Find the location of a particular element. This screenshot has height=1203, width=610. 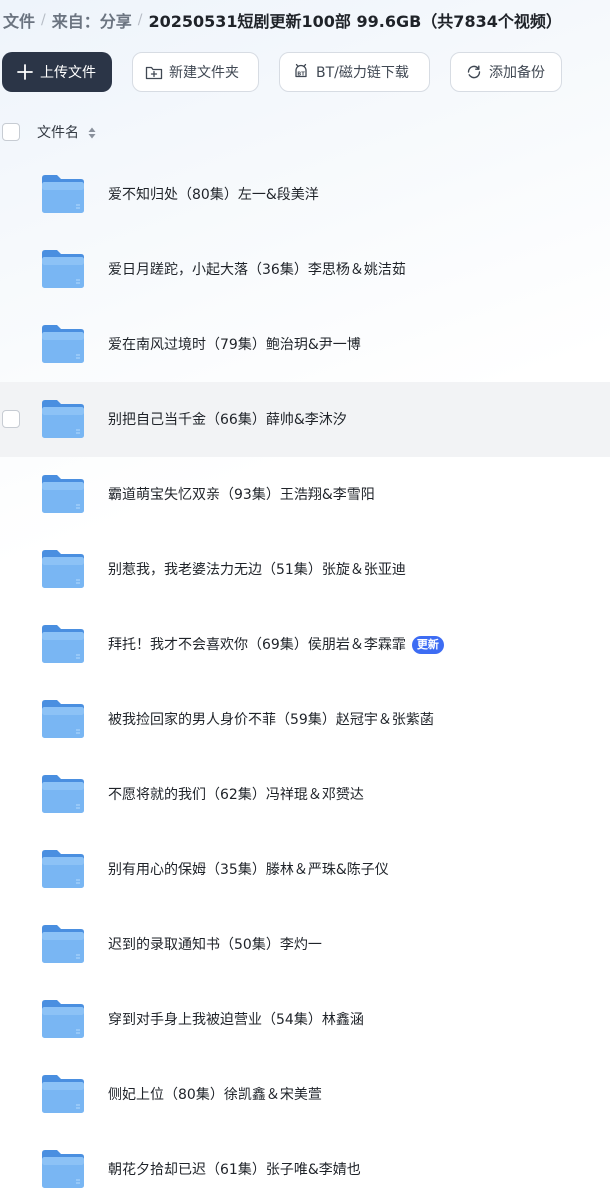

file-name-text: 别有用心的保姆（35集）滕林＆严珠&陈子仪 is located at coordinates (248, 870).